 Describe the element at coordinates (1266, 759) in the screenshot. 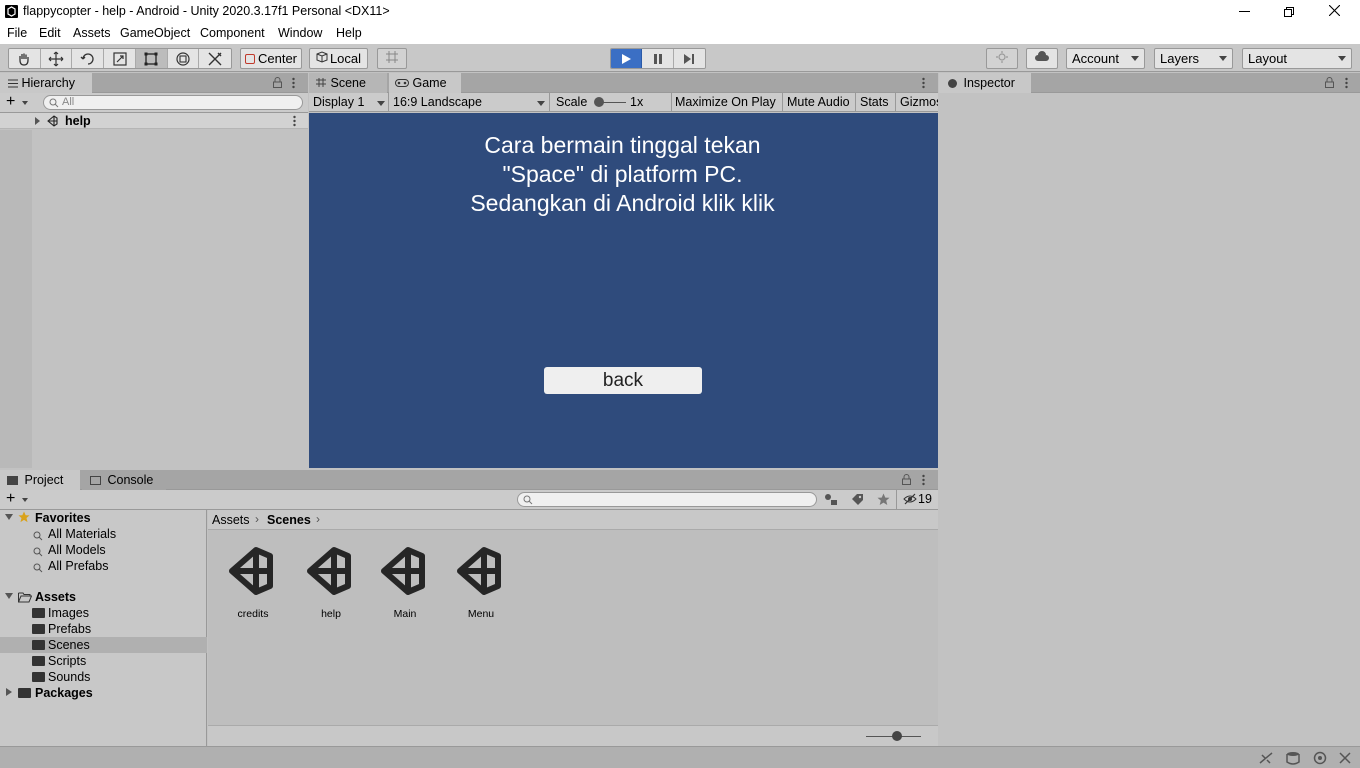

I see `auto-generate-lighting-icon` at that location.